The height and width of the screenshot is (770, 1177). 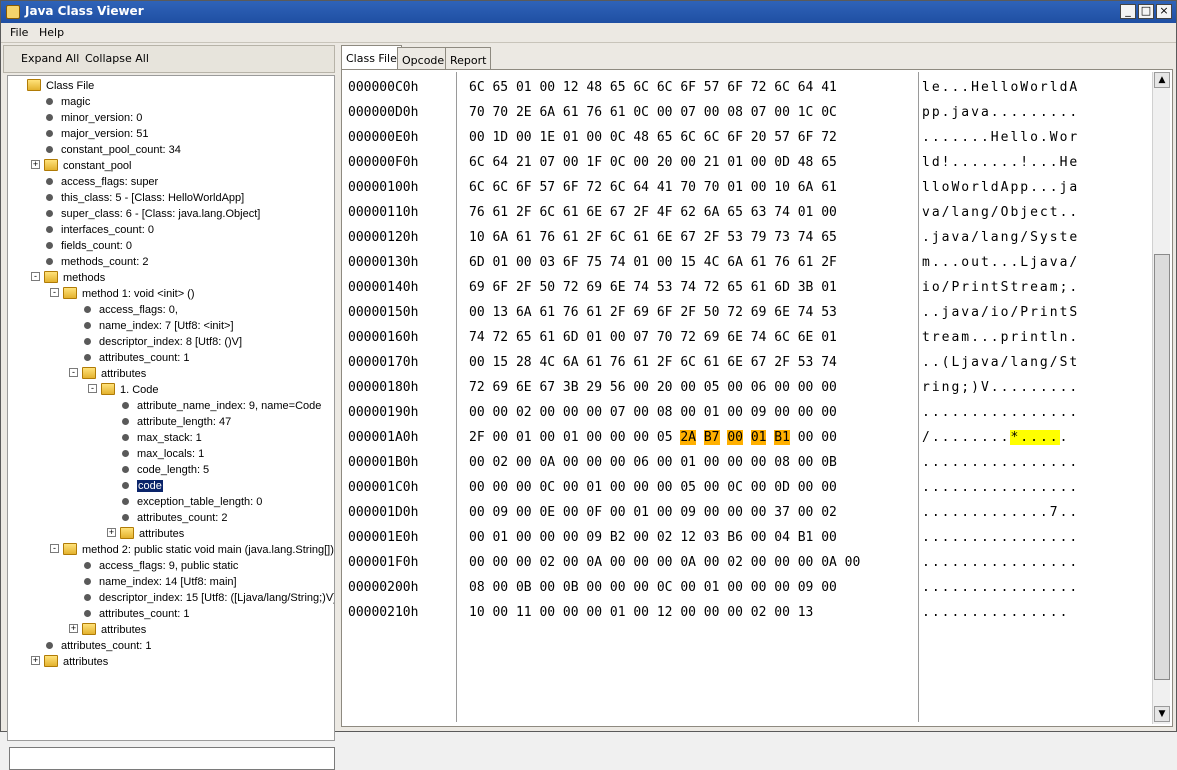 What do you see at coordinates (153, 198) in the screenshot?
I see `tree-node-label: this_class: 5 - [Class: HelloWorldApp]` at bounding box center [153, 198].